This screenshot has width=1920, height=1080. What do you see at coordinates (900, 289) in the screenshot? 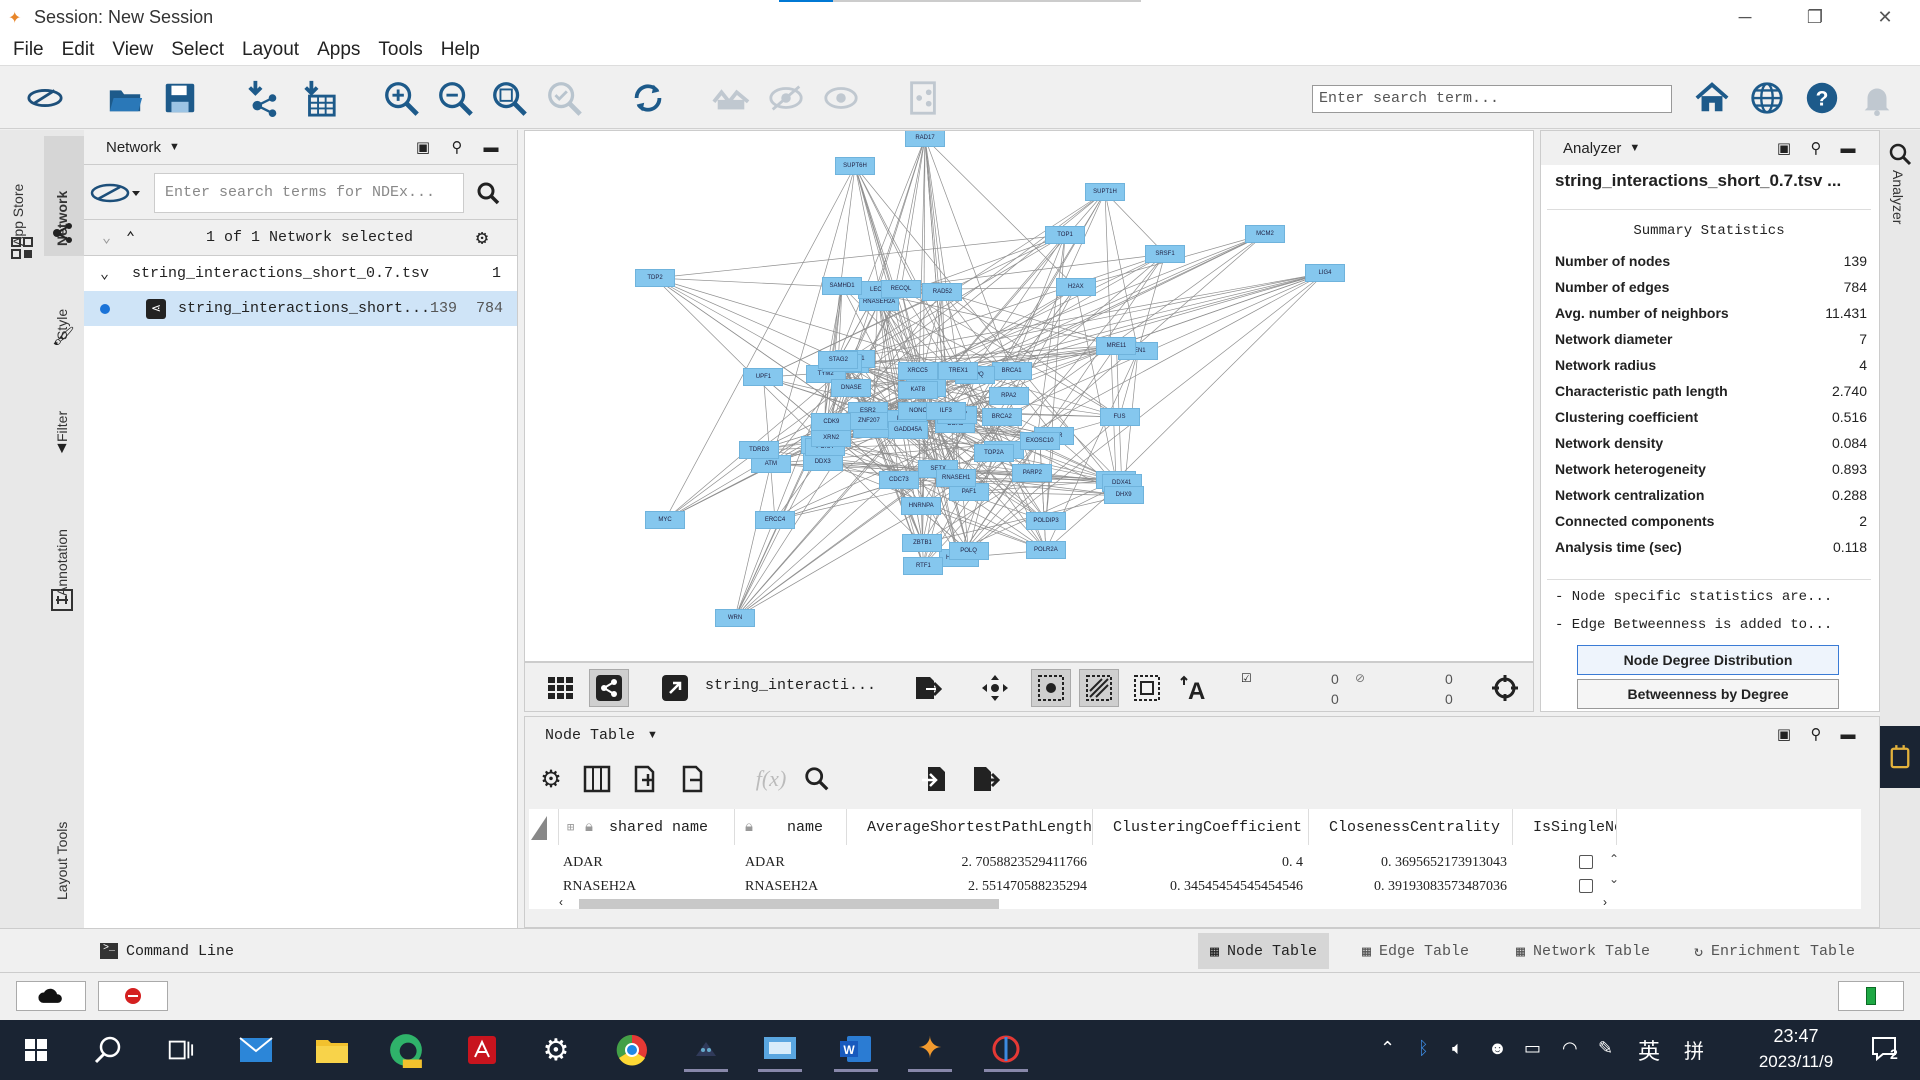
I see `network-node: RECQL` at bounding box center [900, 289].